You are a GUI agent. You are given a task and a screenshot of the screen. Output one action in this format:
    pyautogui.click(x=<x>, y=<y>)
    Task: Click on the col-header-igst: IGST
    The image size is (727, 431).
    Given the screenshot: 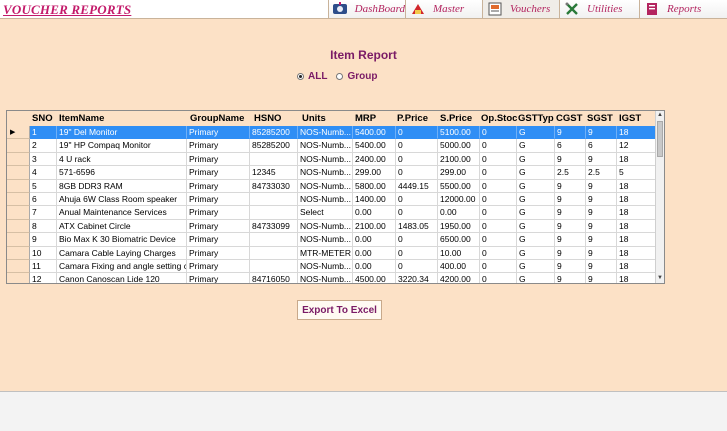 What is the action you would take?
    pyautogui.click(x=638, y=118)
    